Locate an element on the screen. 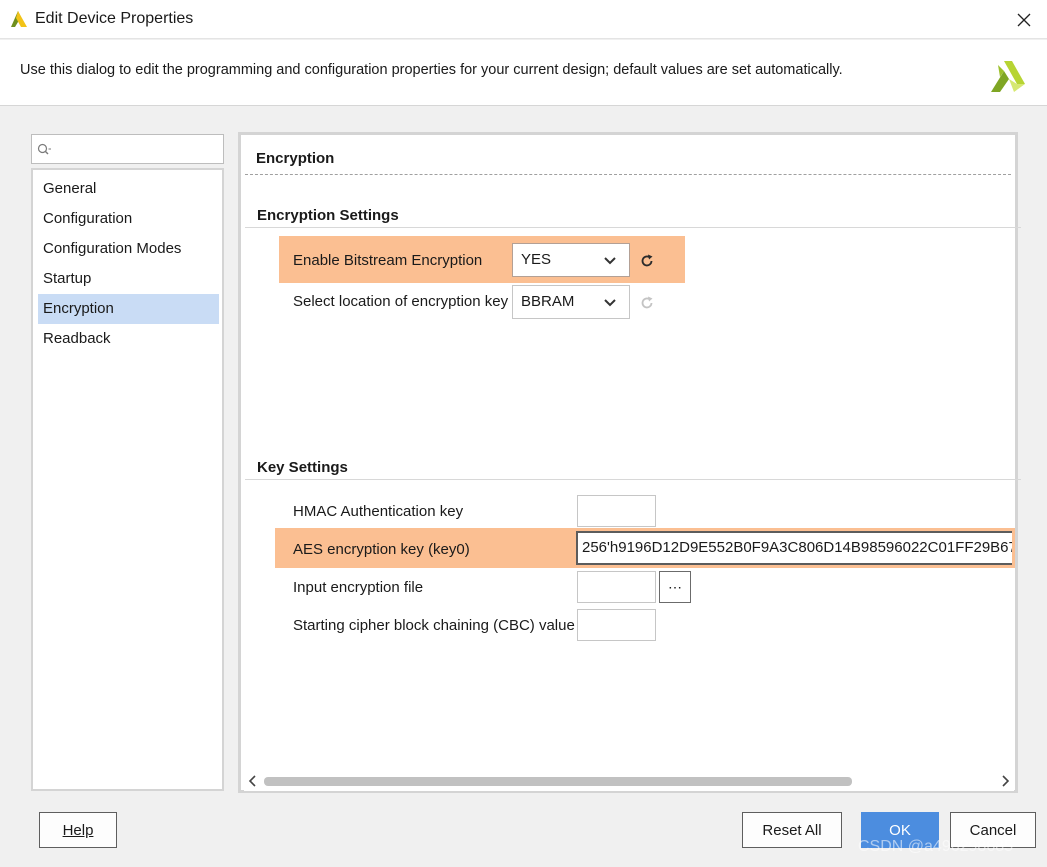 Image resolution: width=1047 pixels, height=867 pixels. nav-item-label: Startup is located at coordinates (67, 278).